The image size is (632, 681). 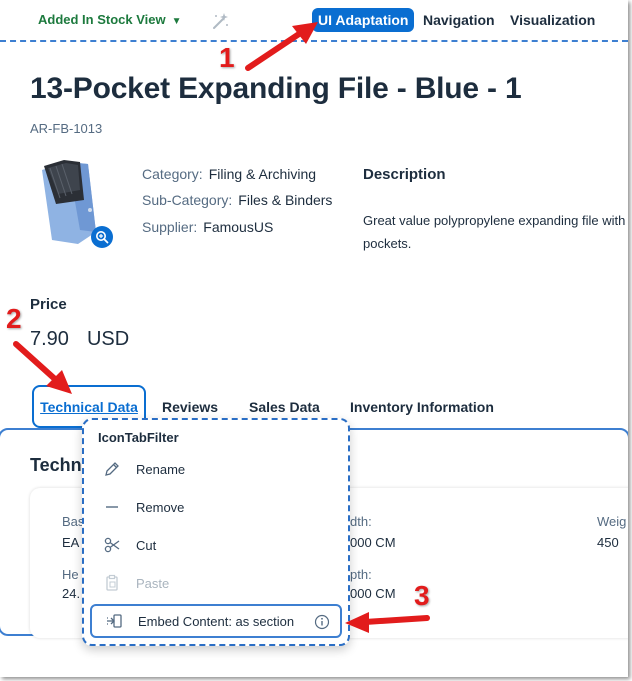 I want to click on embed-icon, so click(x=114, y=621).